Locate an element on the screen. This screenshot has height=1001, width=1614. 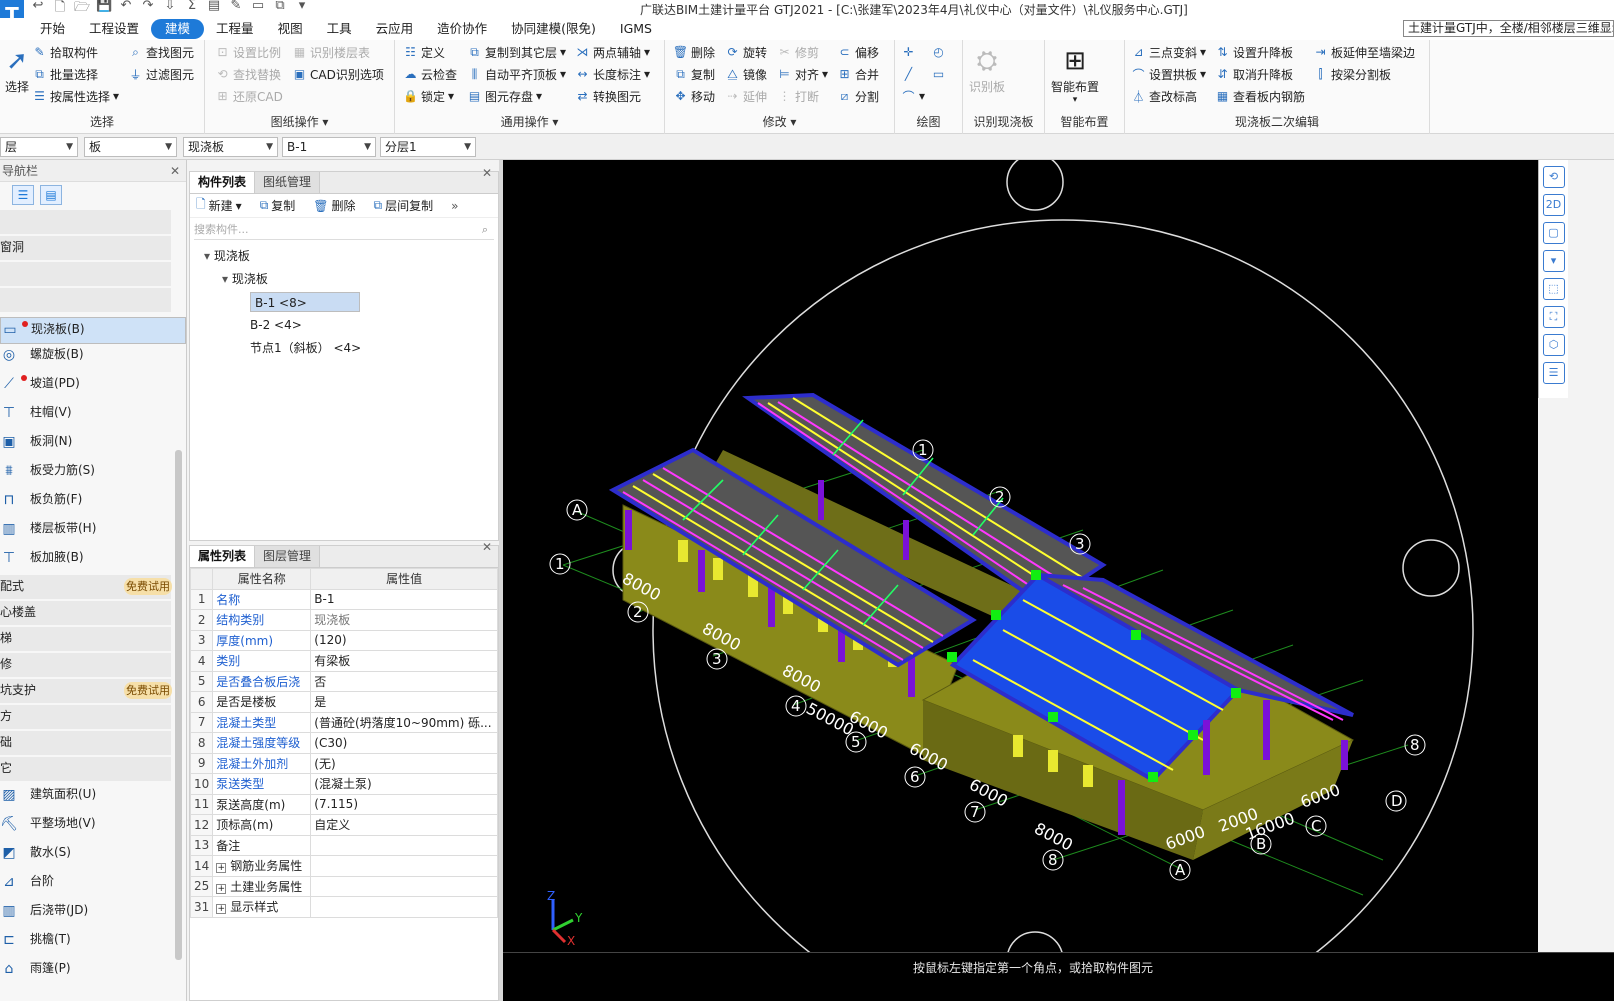
property-row: 9 混凝土外加剂 (无) is located at coordinates (343, 763).